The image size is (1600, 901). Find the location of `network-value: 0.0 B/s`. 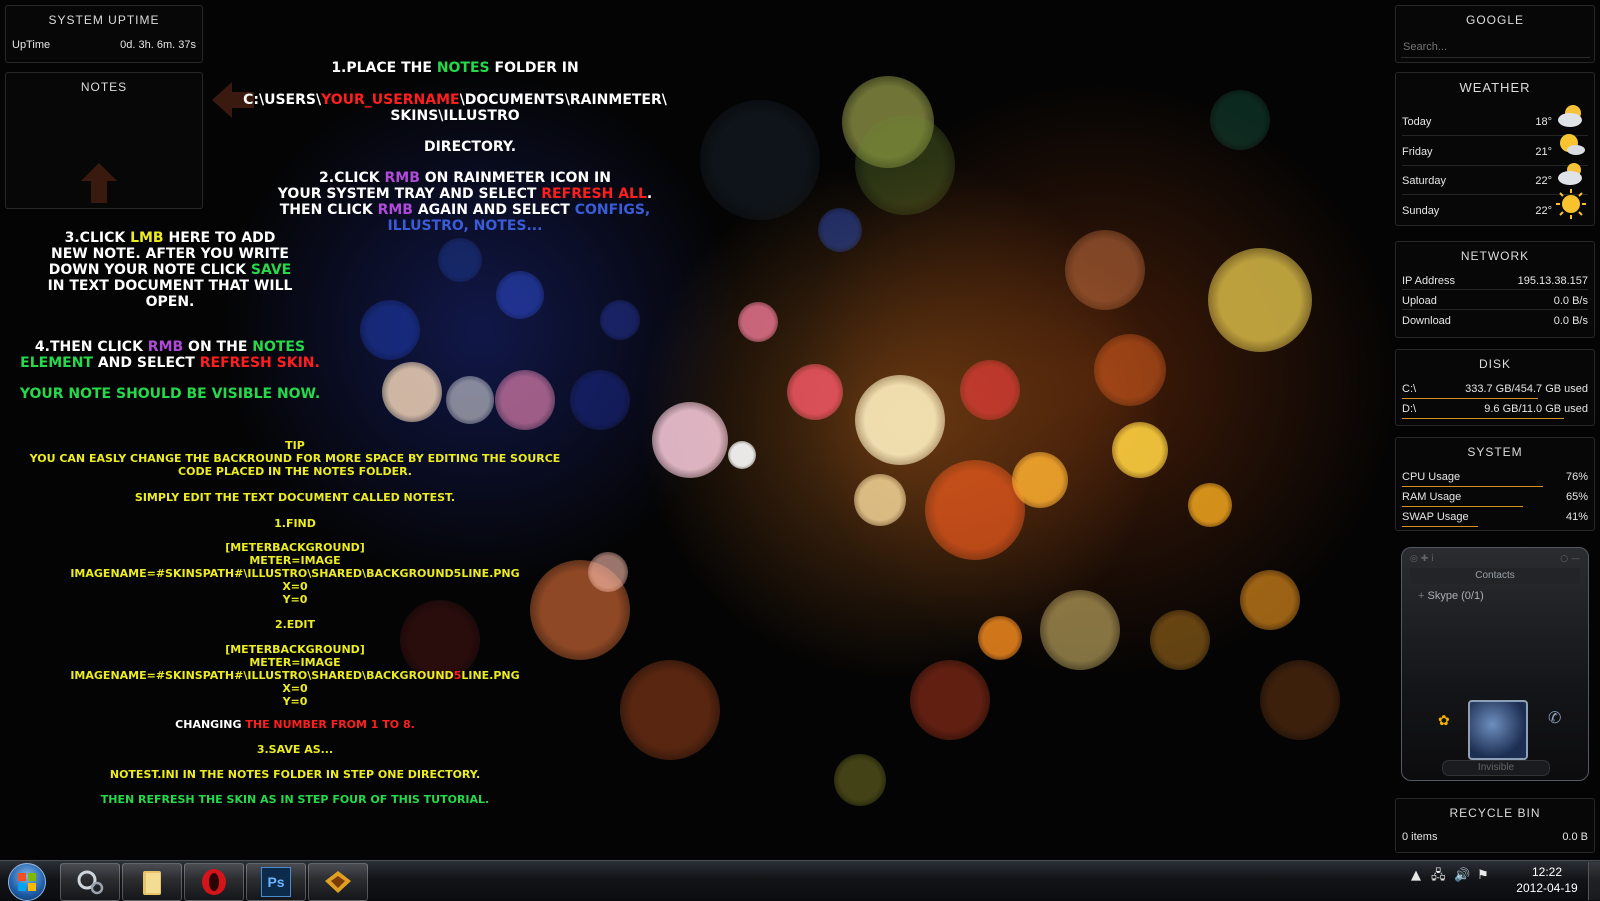

network-value: 0.0 B/s is located at coordinates (1570, 301).